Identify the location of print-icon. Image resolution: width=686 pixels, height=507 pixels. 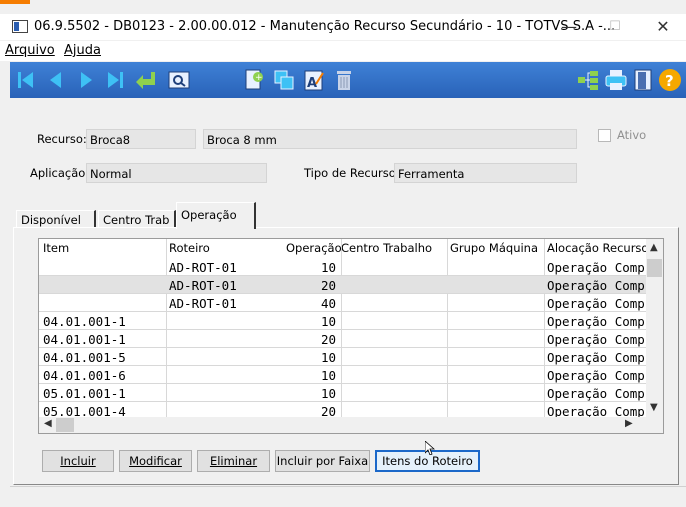
(616, 80).